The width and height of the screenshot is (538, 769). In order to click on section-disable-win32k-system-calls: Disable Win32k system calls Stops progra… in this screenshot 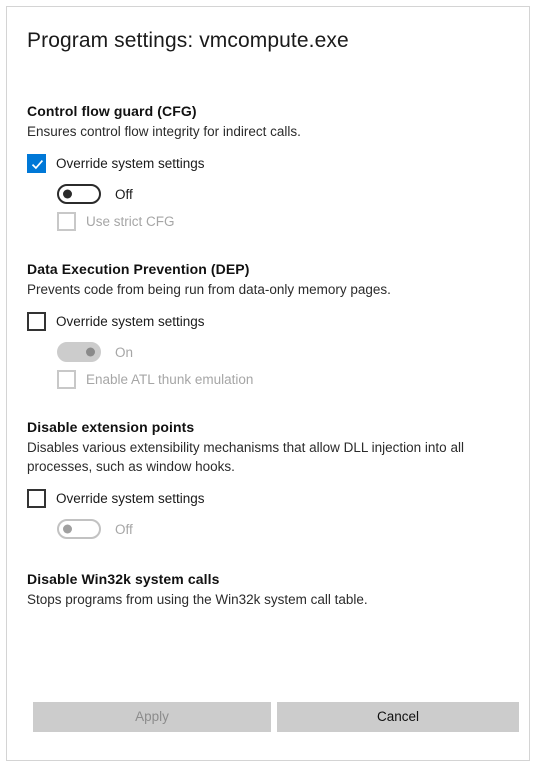, I will do `click(268, 590)`.